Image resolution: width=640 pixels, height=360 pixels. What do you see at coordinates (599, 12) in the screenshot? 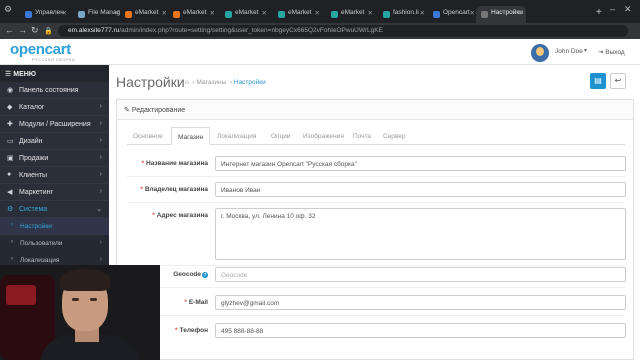
I see `new-tab-button: +` at bounding box center [599, 12].